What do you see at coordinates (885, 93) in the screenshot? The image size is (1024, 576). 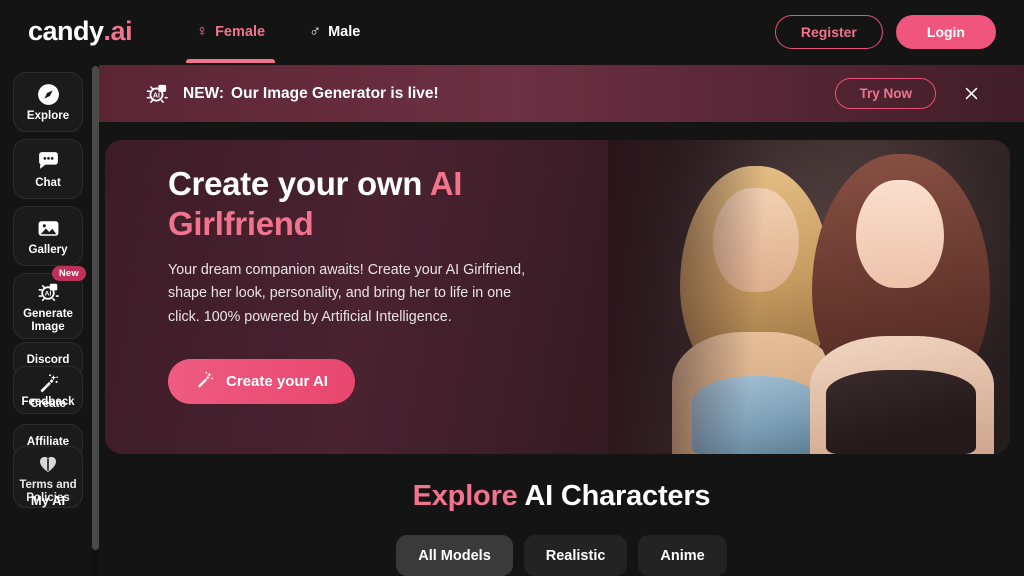 I see `try-now-button: Try Now` at bounding box center [885, 93].